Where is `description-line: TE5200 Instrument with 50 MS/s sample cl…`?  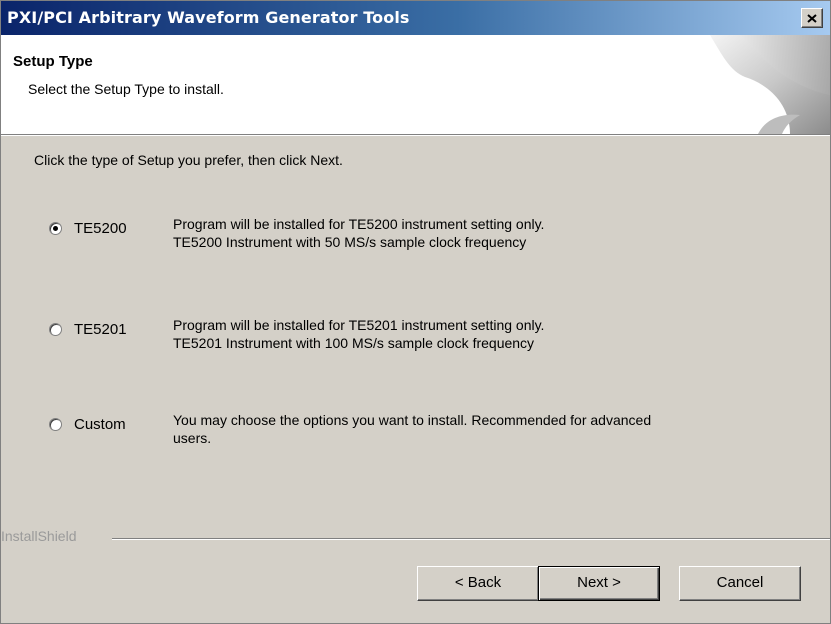 description-line: TE5200 Instrument with 50 MS/s sample cl… is located at coordinates (350, 242).